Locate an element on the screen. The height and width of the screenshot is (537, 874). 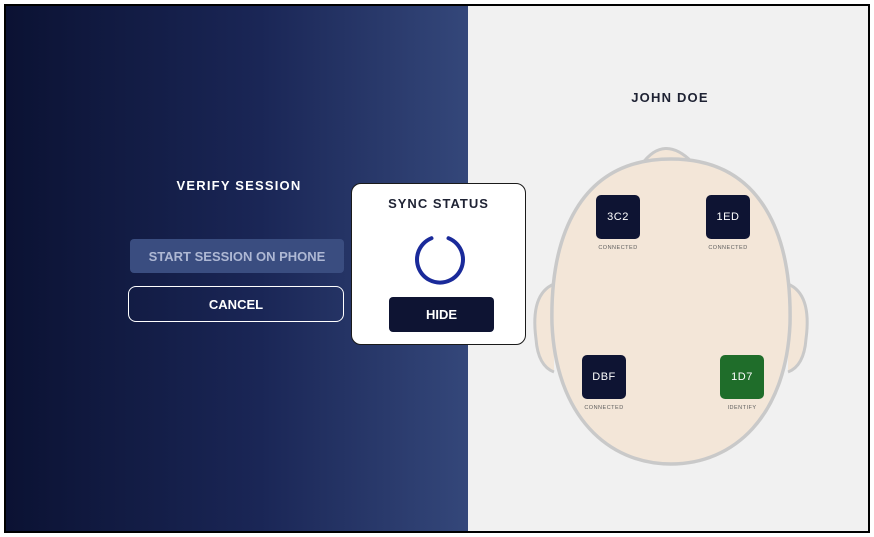
sensor-1ed-tile: 1ED is located at coordinates (728, 217).